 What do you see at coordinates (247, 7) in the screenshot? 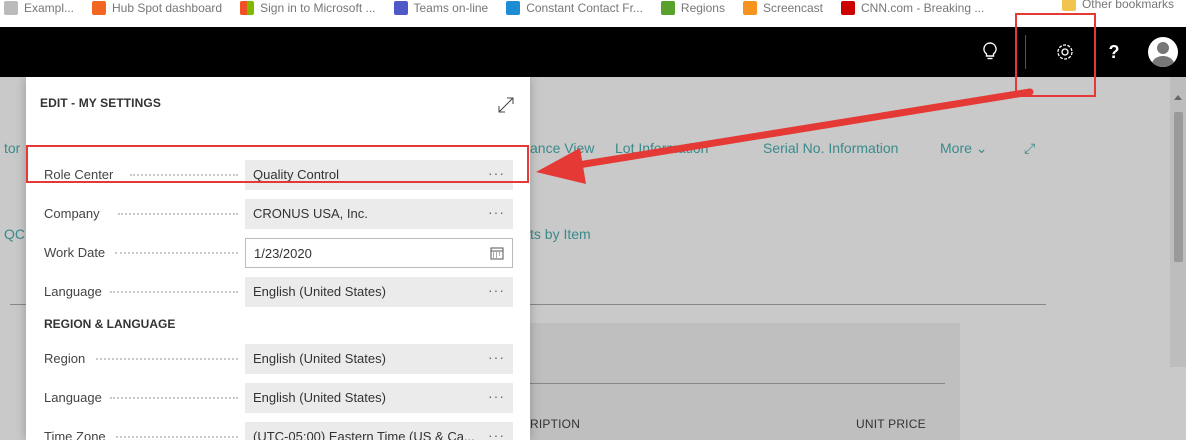
I see `microsoft-icon` at bounding box center [247, 7].